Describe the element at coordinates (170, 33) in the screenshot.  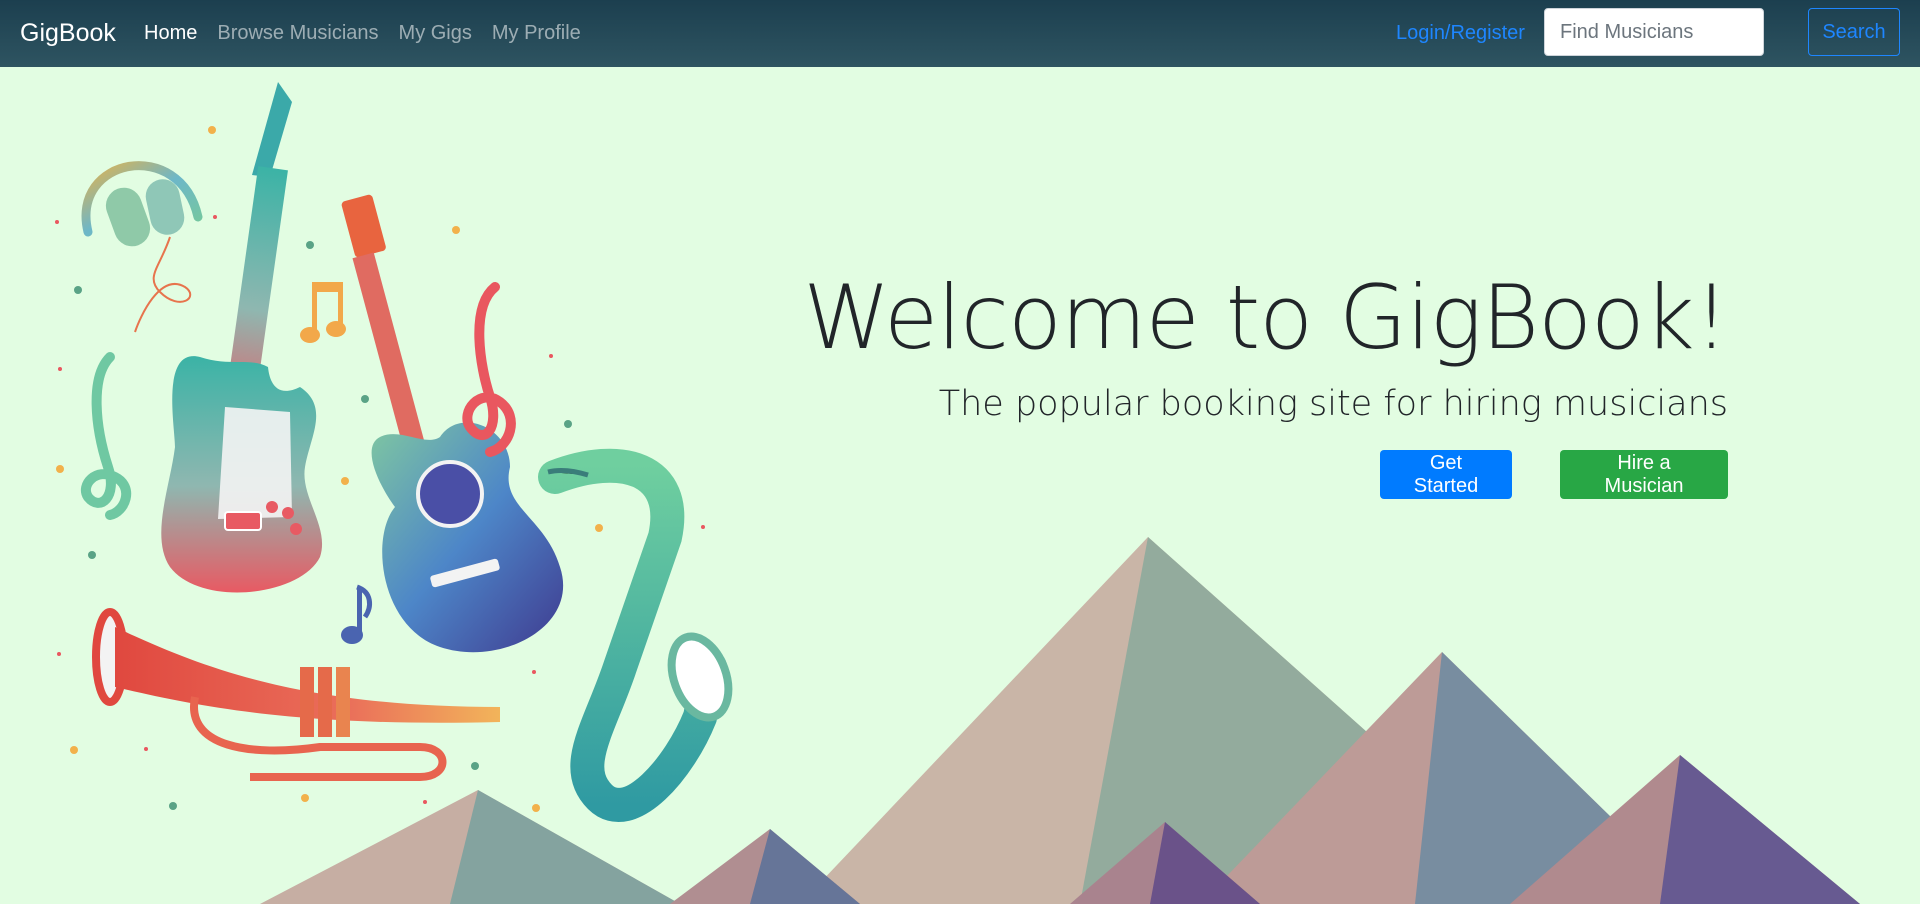
I see `nav-home: Home` at that location.